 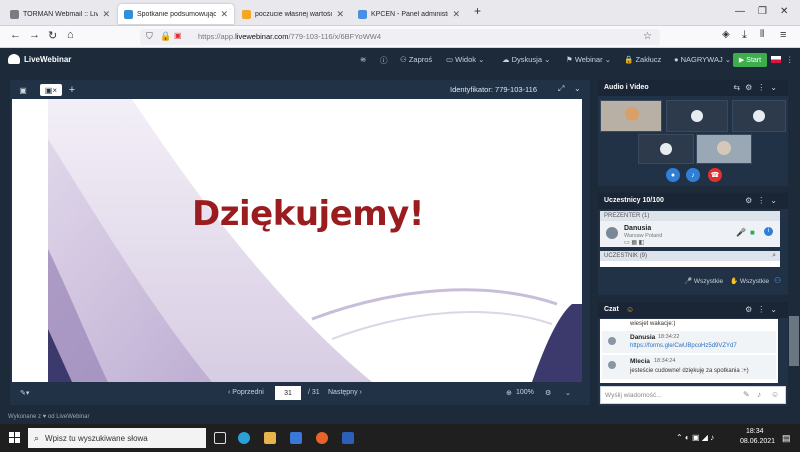 What do you see at coordinates (465, 59) in the screenshot?
I see `view-menu: ▭ Widok ⌄` at bounding box center [465, 59].